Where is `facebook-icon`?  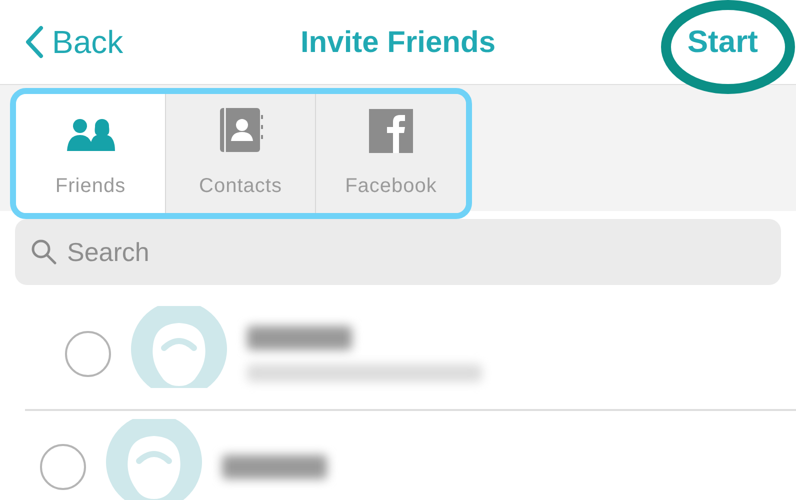
facebook-icon is located at coordinates (391, 130).